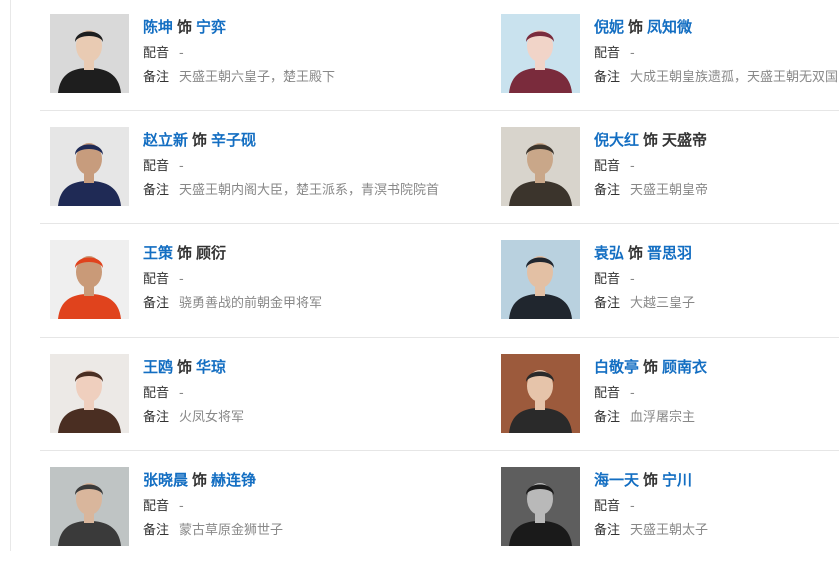  Describe the element at coordinates (616, 367) in the screenshot. I see `actor-name-link: 白敬亭` at that location.